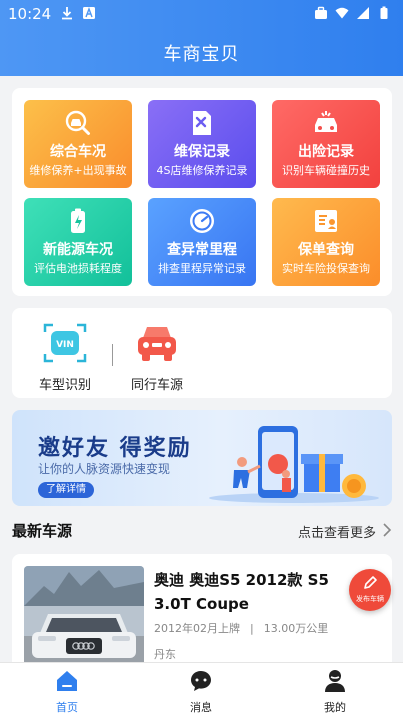  Describe the element at coordinates (387, 530) in the screenshot. I see `chevron-right-icon` at that location.